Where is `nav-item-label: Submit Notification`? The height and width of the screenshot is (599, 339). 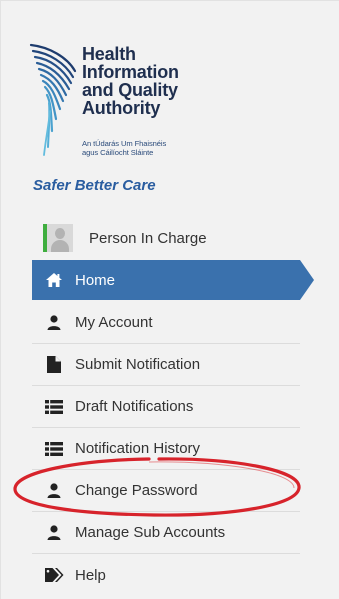
nav-item-label: Submit Notification is located at coordinates (138, 364).